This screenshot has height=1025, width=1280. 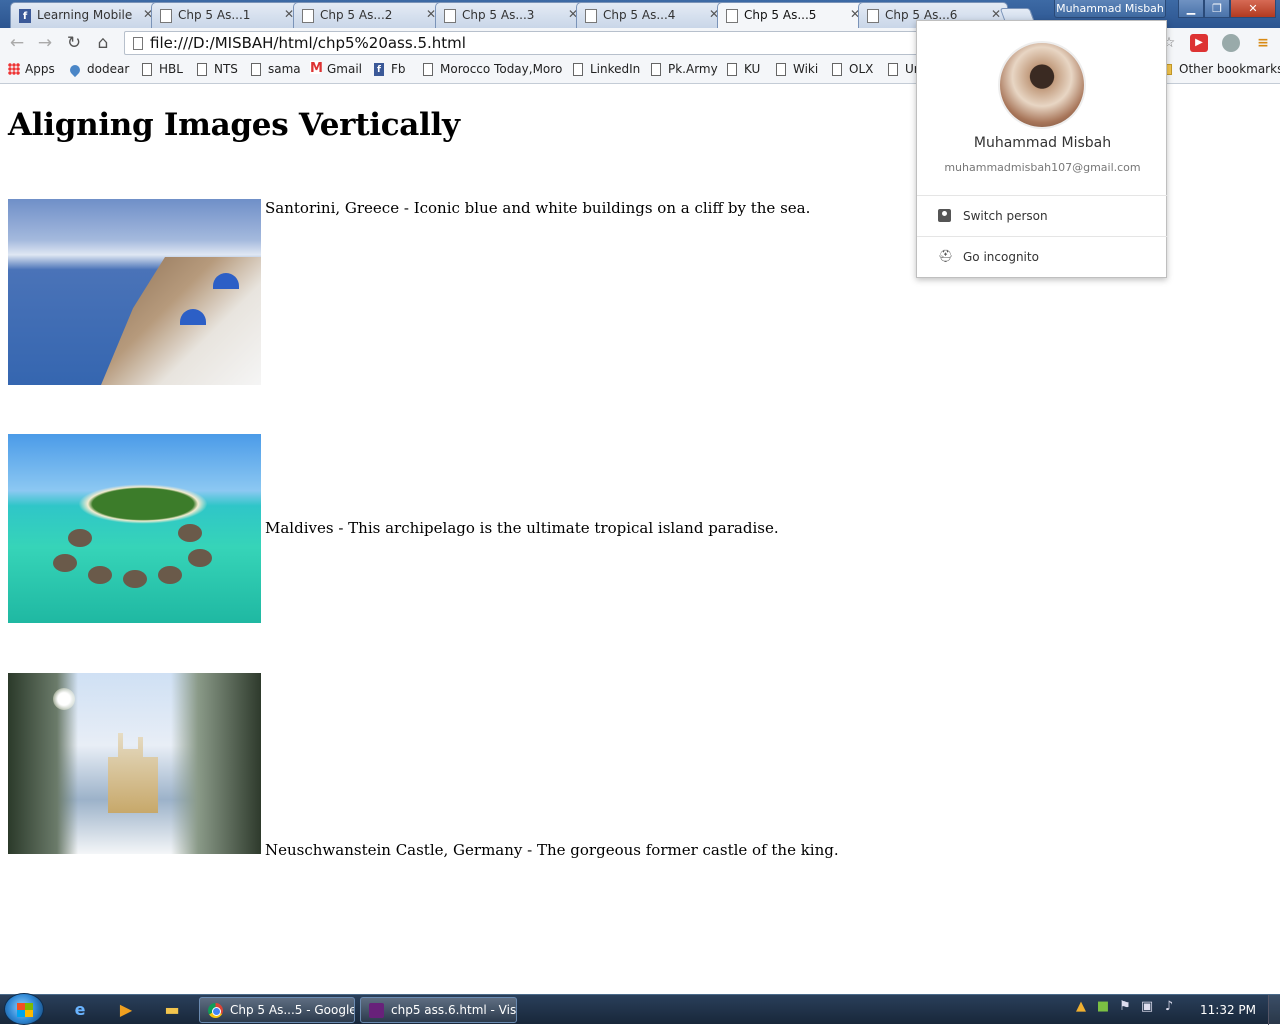 What do you see at coordinates (1042, 85) in the screenshot?
I see `avatar` at bounding box center [1042, 85].